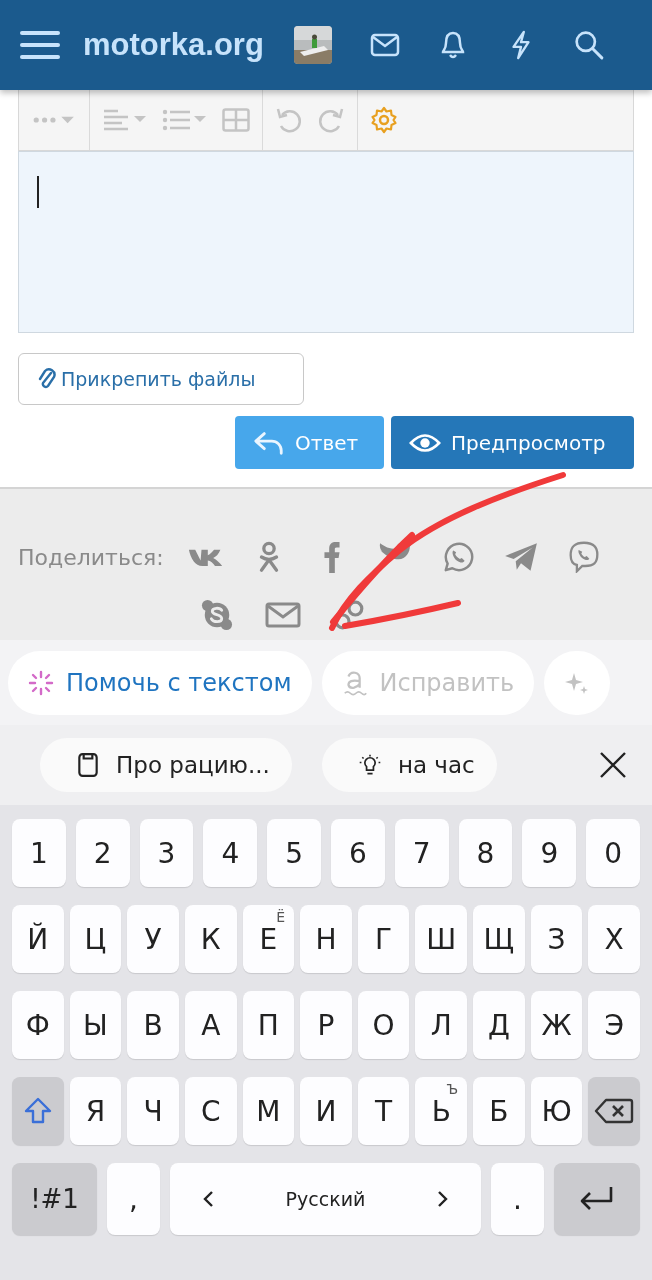 The height and width of the screenshot is (1280, 652). What do you see at coordinates (153, 1111) in the screenshot?
I see `key: Ч` at bounding box center [153, 1111].